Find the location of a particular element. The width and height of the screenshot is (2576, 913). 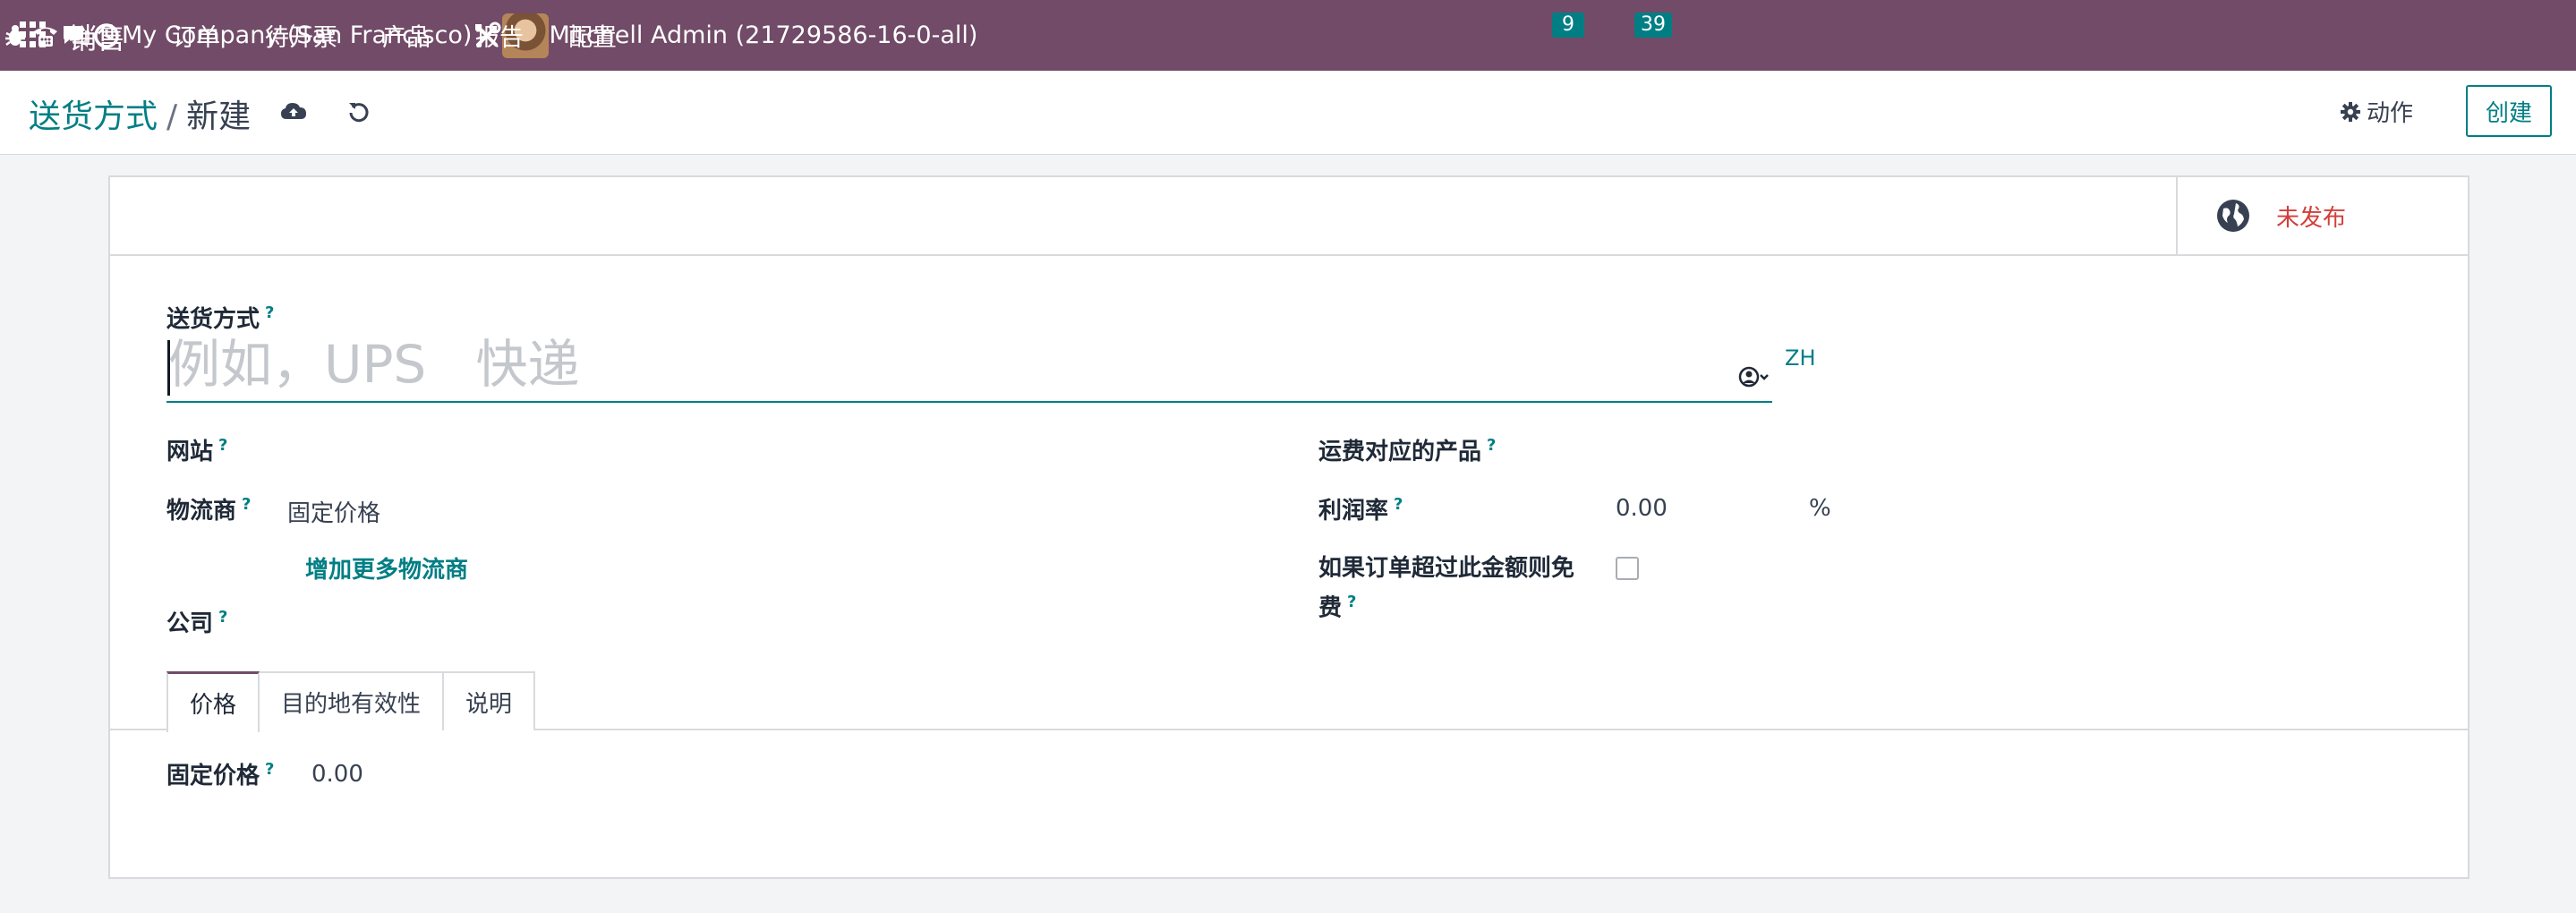

user-circle-icon is located at coordinates (1753, 377).